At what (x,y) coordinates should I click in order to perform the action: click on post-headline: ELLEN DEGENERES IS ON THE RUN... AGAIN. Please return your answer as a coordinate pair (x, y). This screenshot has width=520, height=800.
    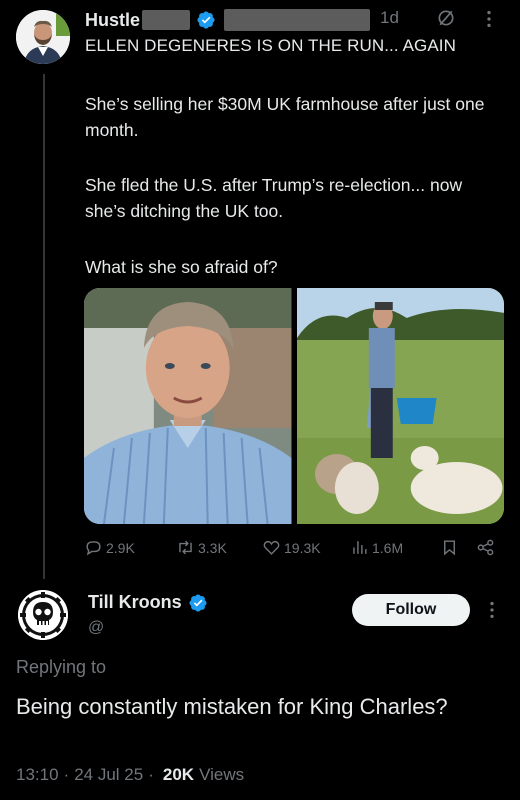
    Looking at the image, I should click on (270, 45).